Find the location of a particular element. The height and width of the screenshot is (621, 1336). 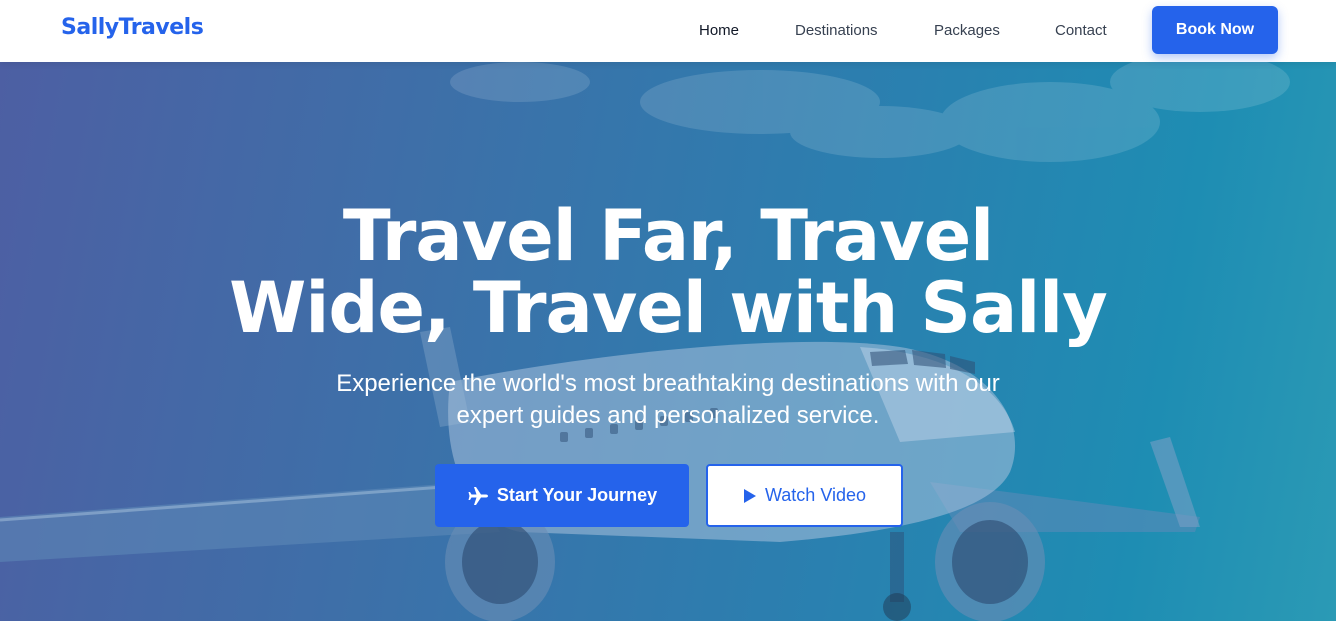

nav-link-home: Home is located at coordinates (719, 30).